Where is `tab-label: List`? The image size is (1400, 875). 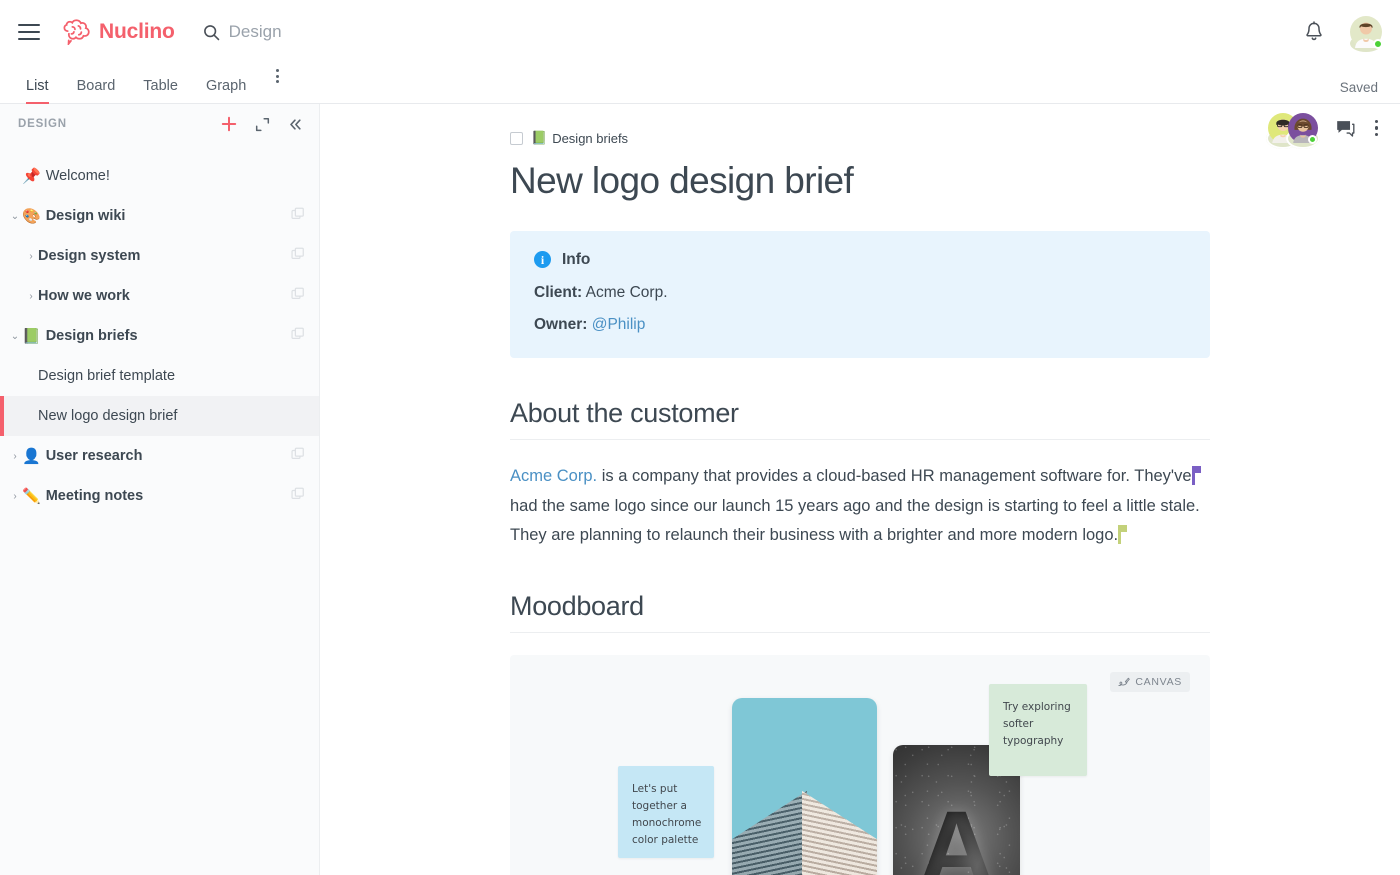 tab-label: List is located at coordinates (37, 86).